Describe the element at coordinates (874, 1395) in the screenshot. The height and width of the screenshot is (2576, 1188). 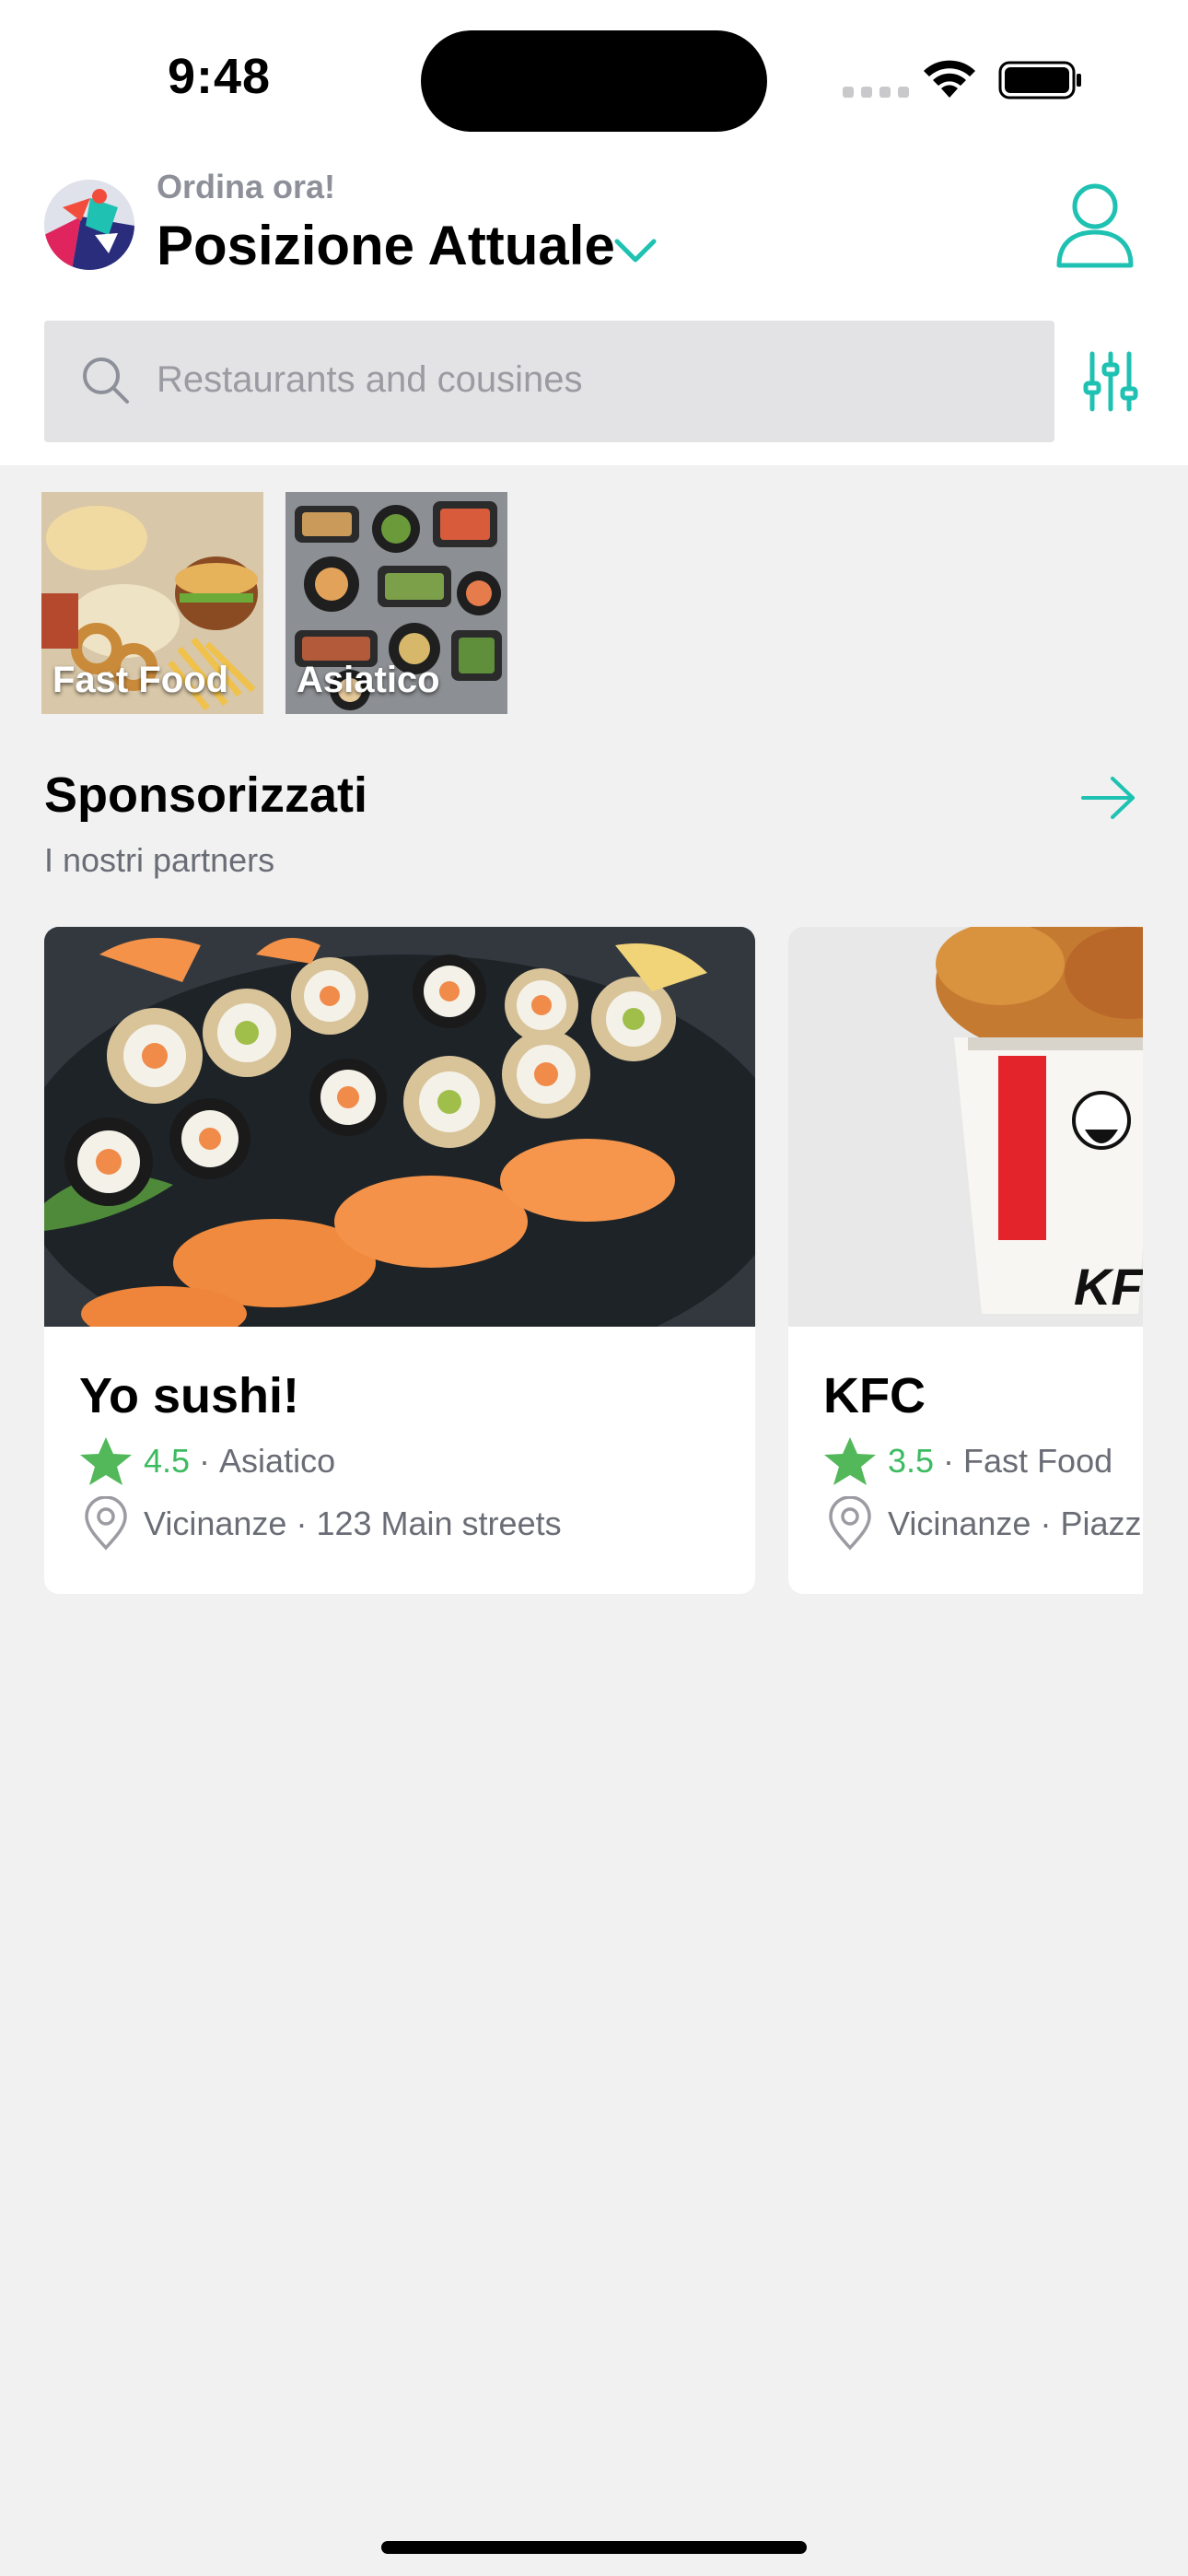
I see `restaurant-name: KFC` at that location.